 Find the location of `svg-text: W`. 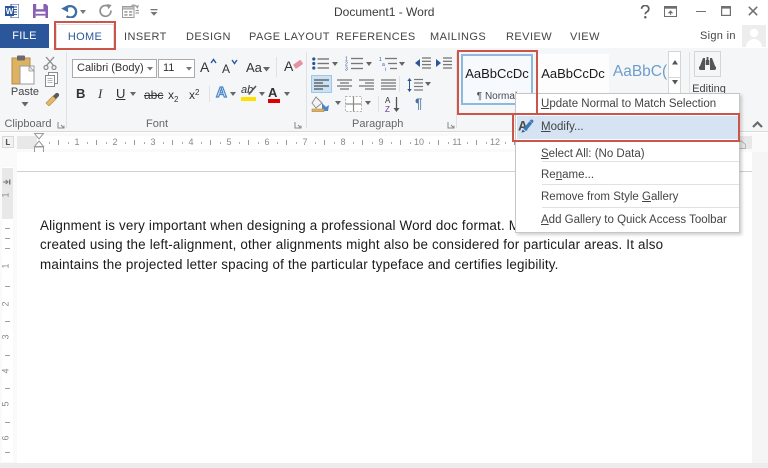

svg-text: W is located at coordinates (10, 11).